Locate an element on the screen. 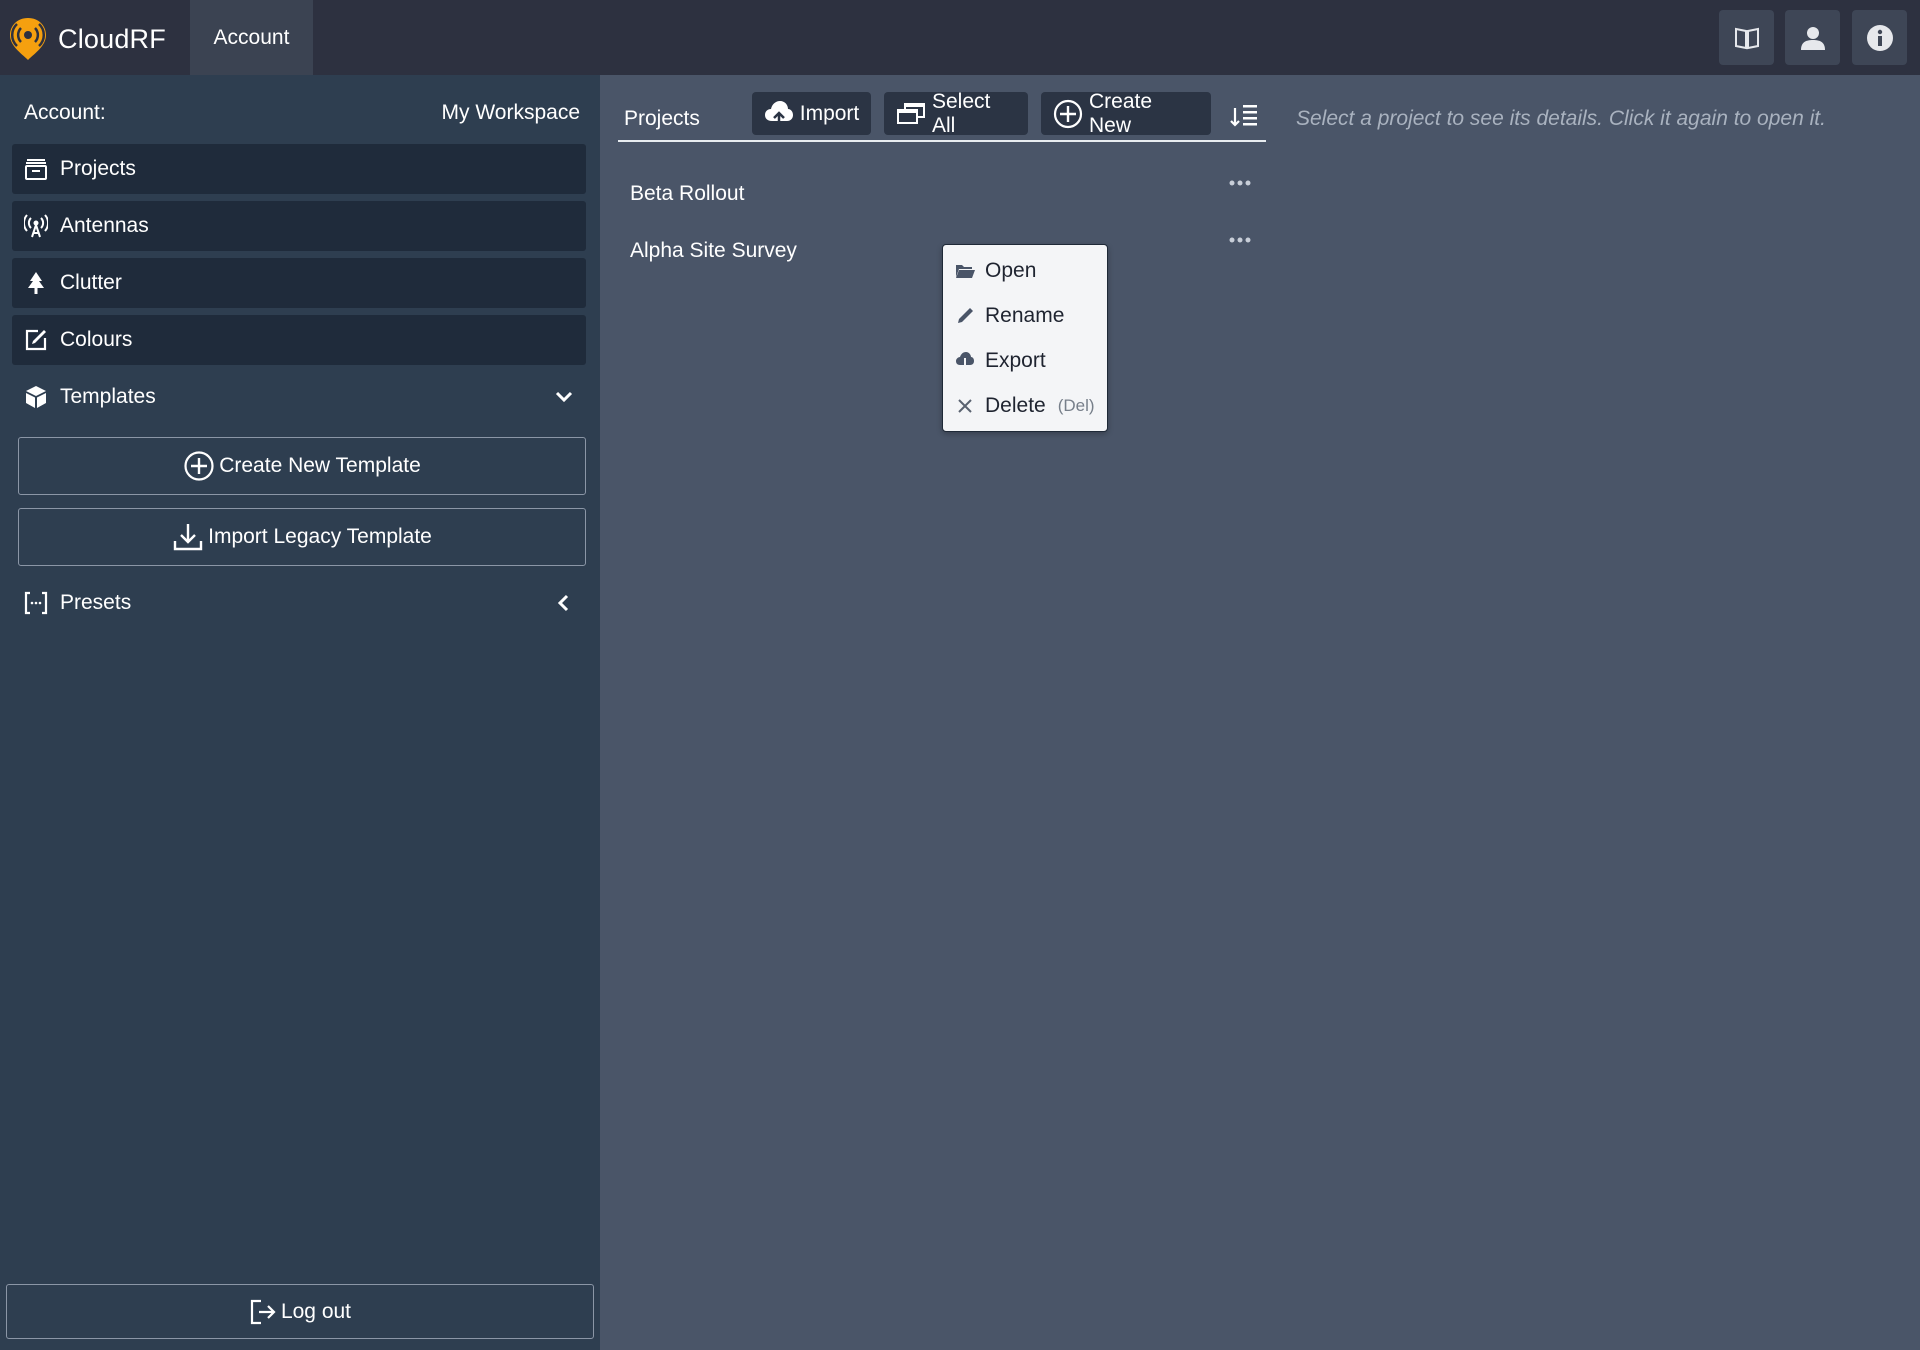 The height and width of the screenshot is (1350, 1920). project-context-menu: Open Rename Export Delete (Del) is located at coordinates (1025, 338).